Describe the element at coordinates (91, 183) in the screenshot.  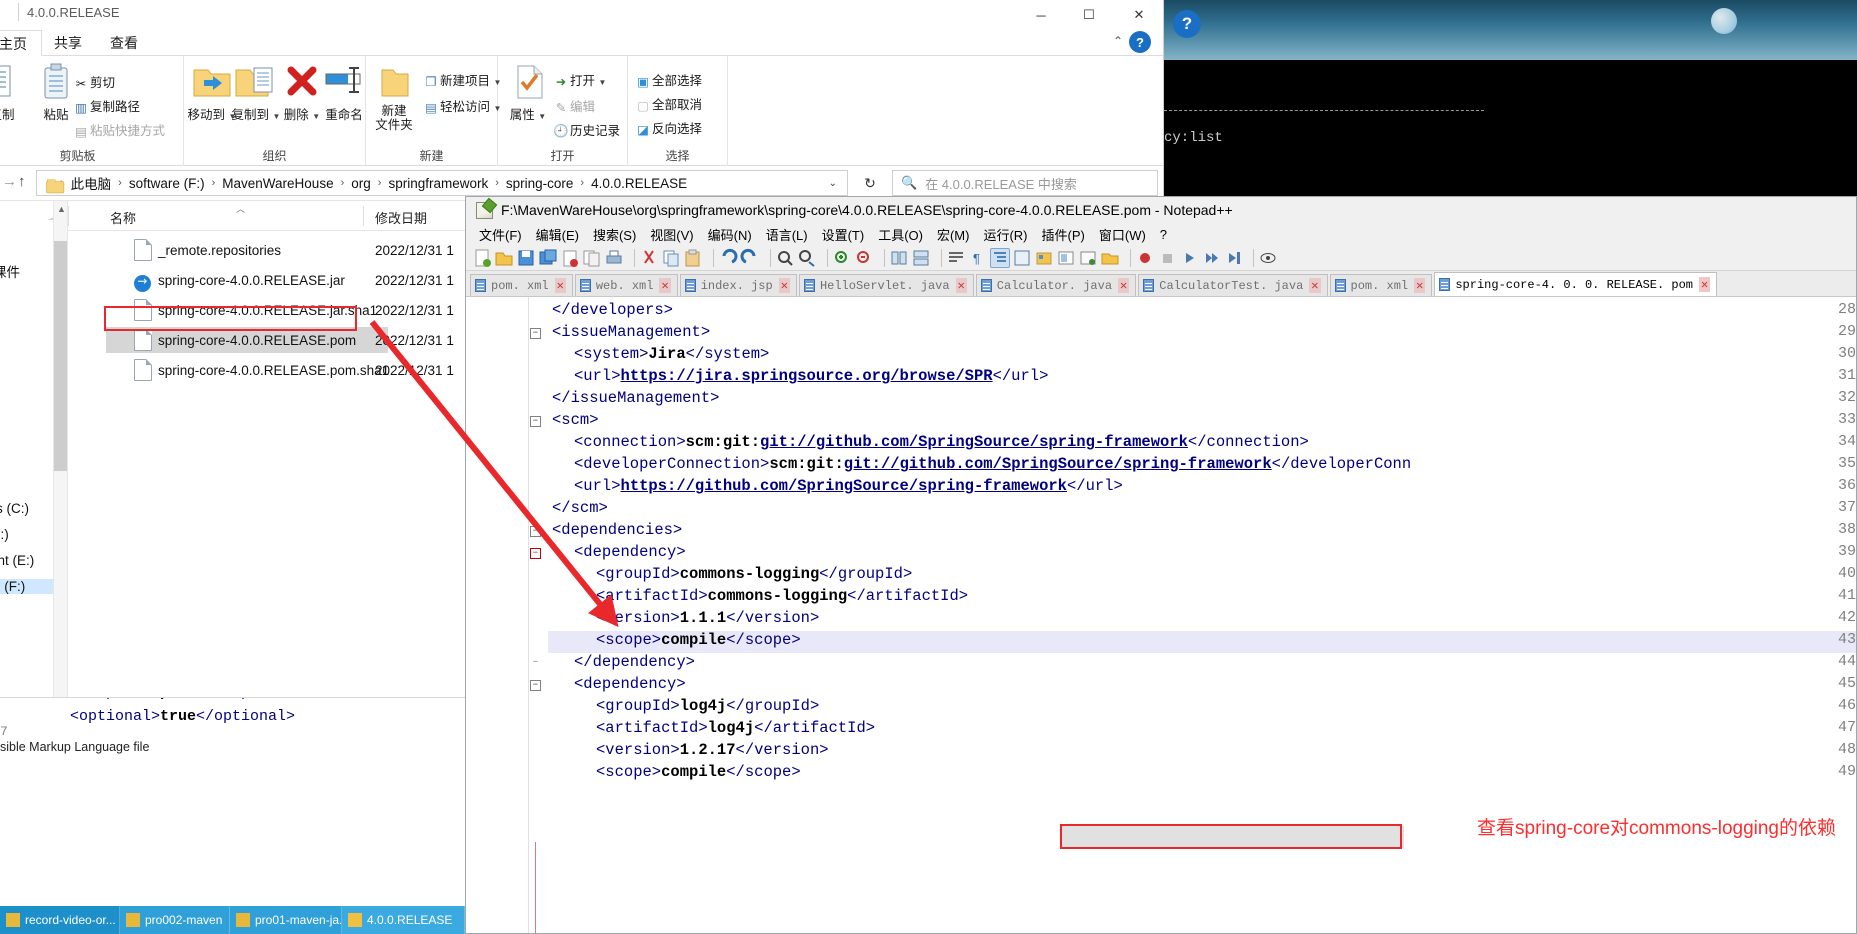
I see `breadcrumb-0: 此电脑` at that location.